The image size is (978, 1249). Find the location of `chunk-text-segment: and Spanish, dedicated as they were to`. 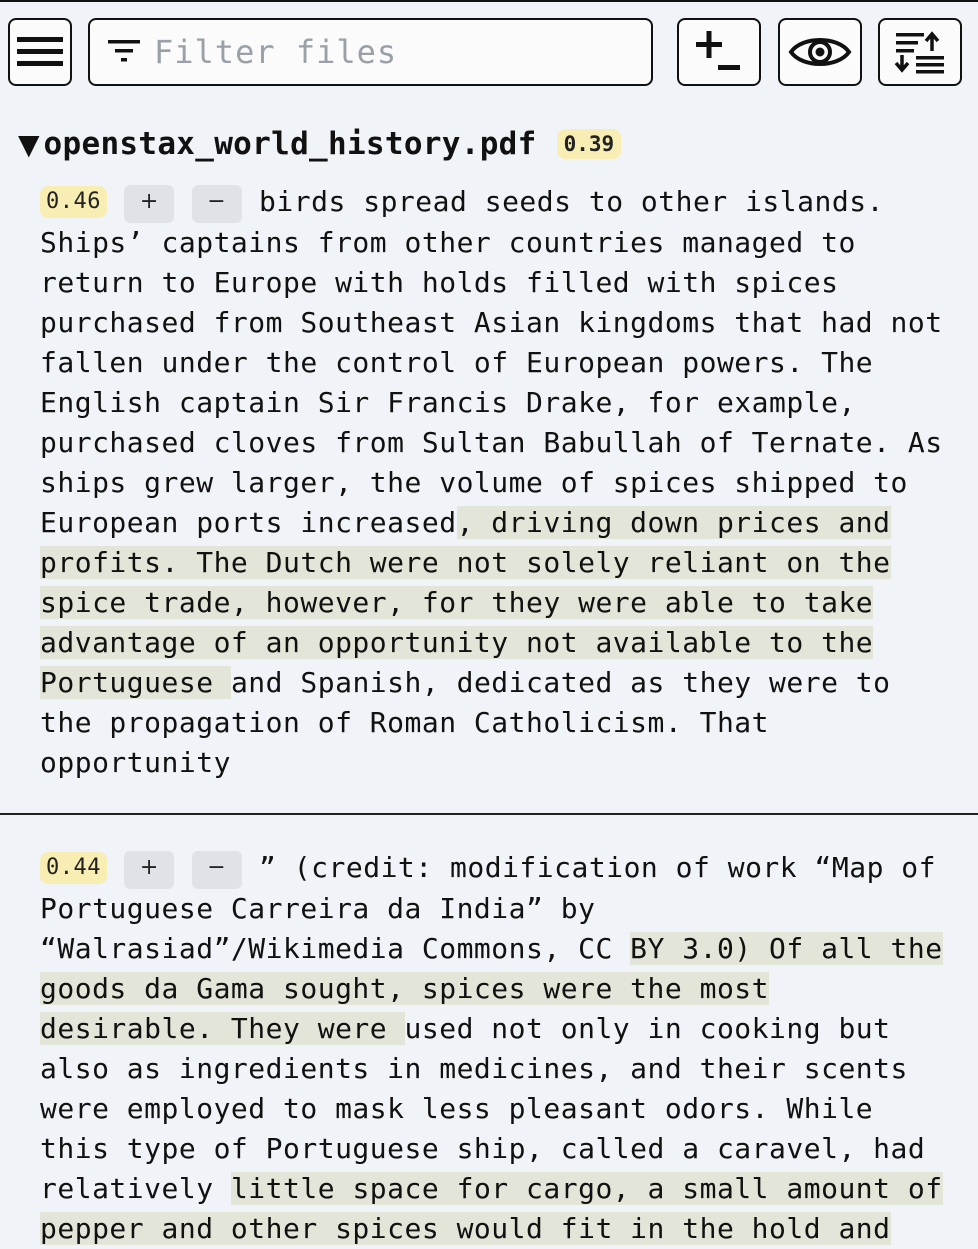

chunk-text-segment: and Spanish, dedicated as they were to is located at coordinates (560, 682).